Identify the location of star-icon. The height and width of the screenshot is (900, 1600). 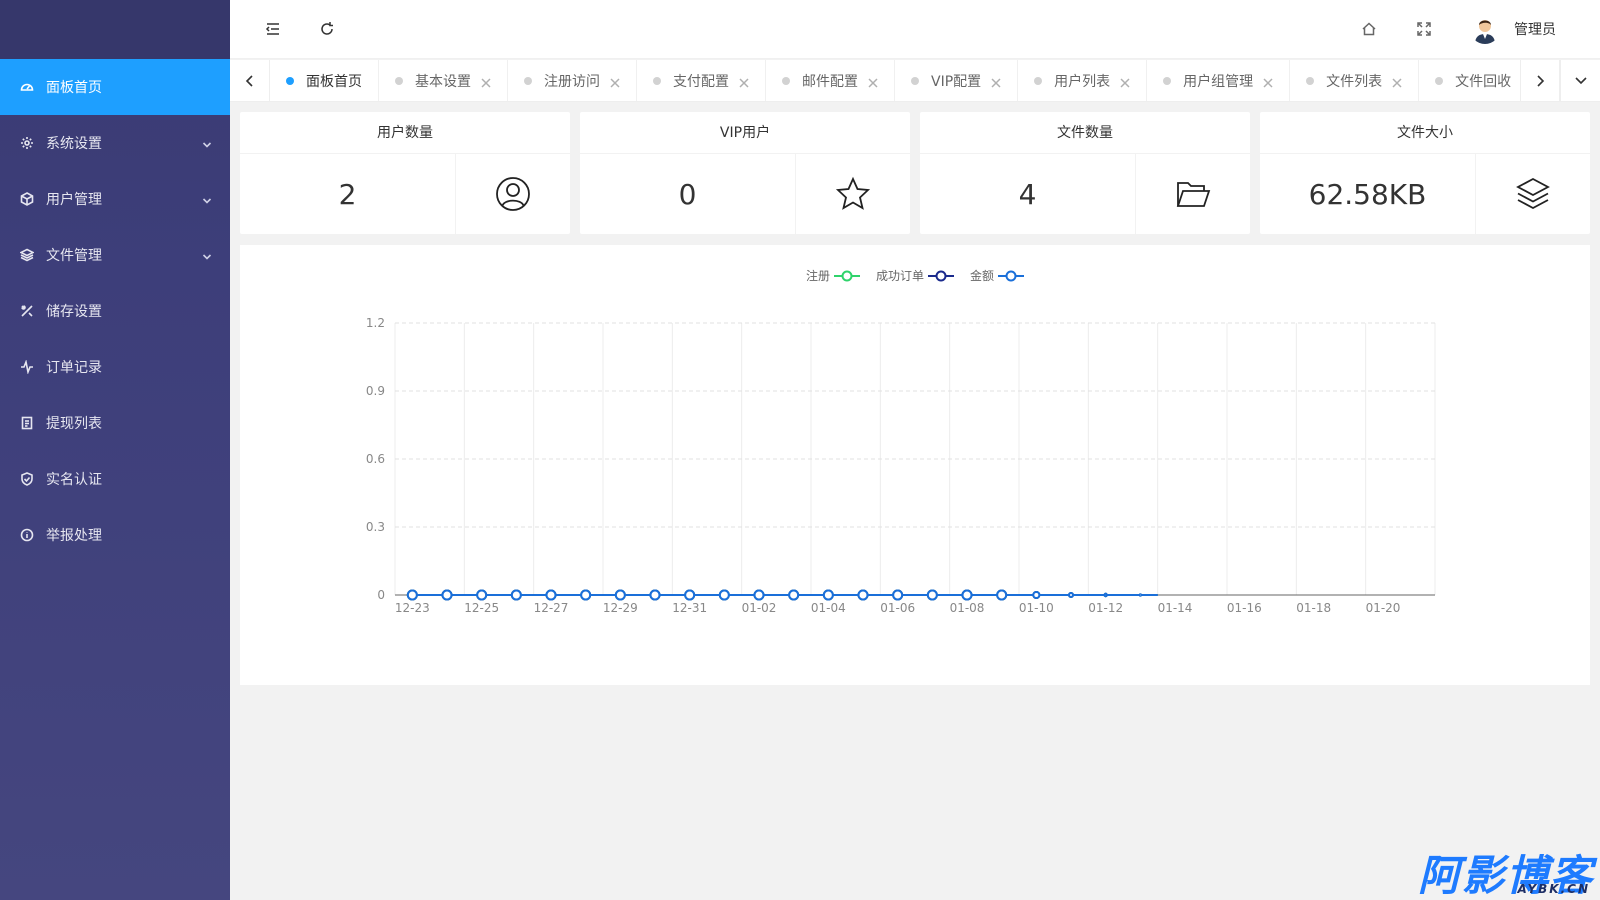
(853, 194).